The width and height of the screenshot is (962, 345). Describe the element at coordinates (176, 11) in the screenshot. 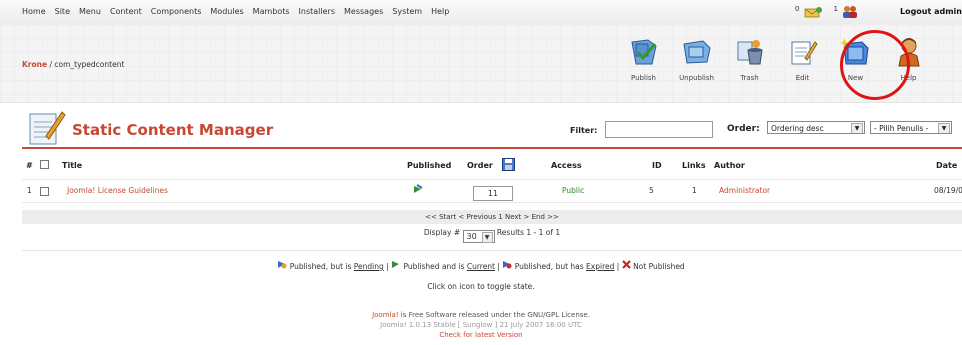

I see `menu-components: Components` at that location.